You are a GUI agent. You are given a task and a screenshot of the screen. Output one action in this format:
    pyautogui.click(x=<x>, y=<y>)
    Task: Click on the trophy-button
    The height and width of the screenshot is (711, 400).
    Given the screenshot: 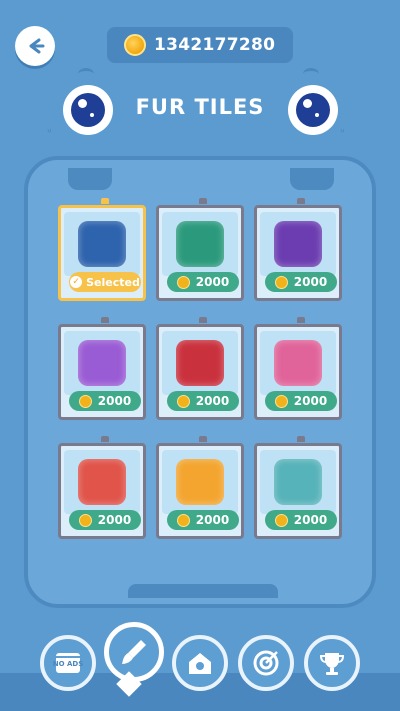 What is the action you would take?
    pyautogui.click(x=332, y=663)
    